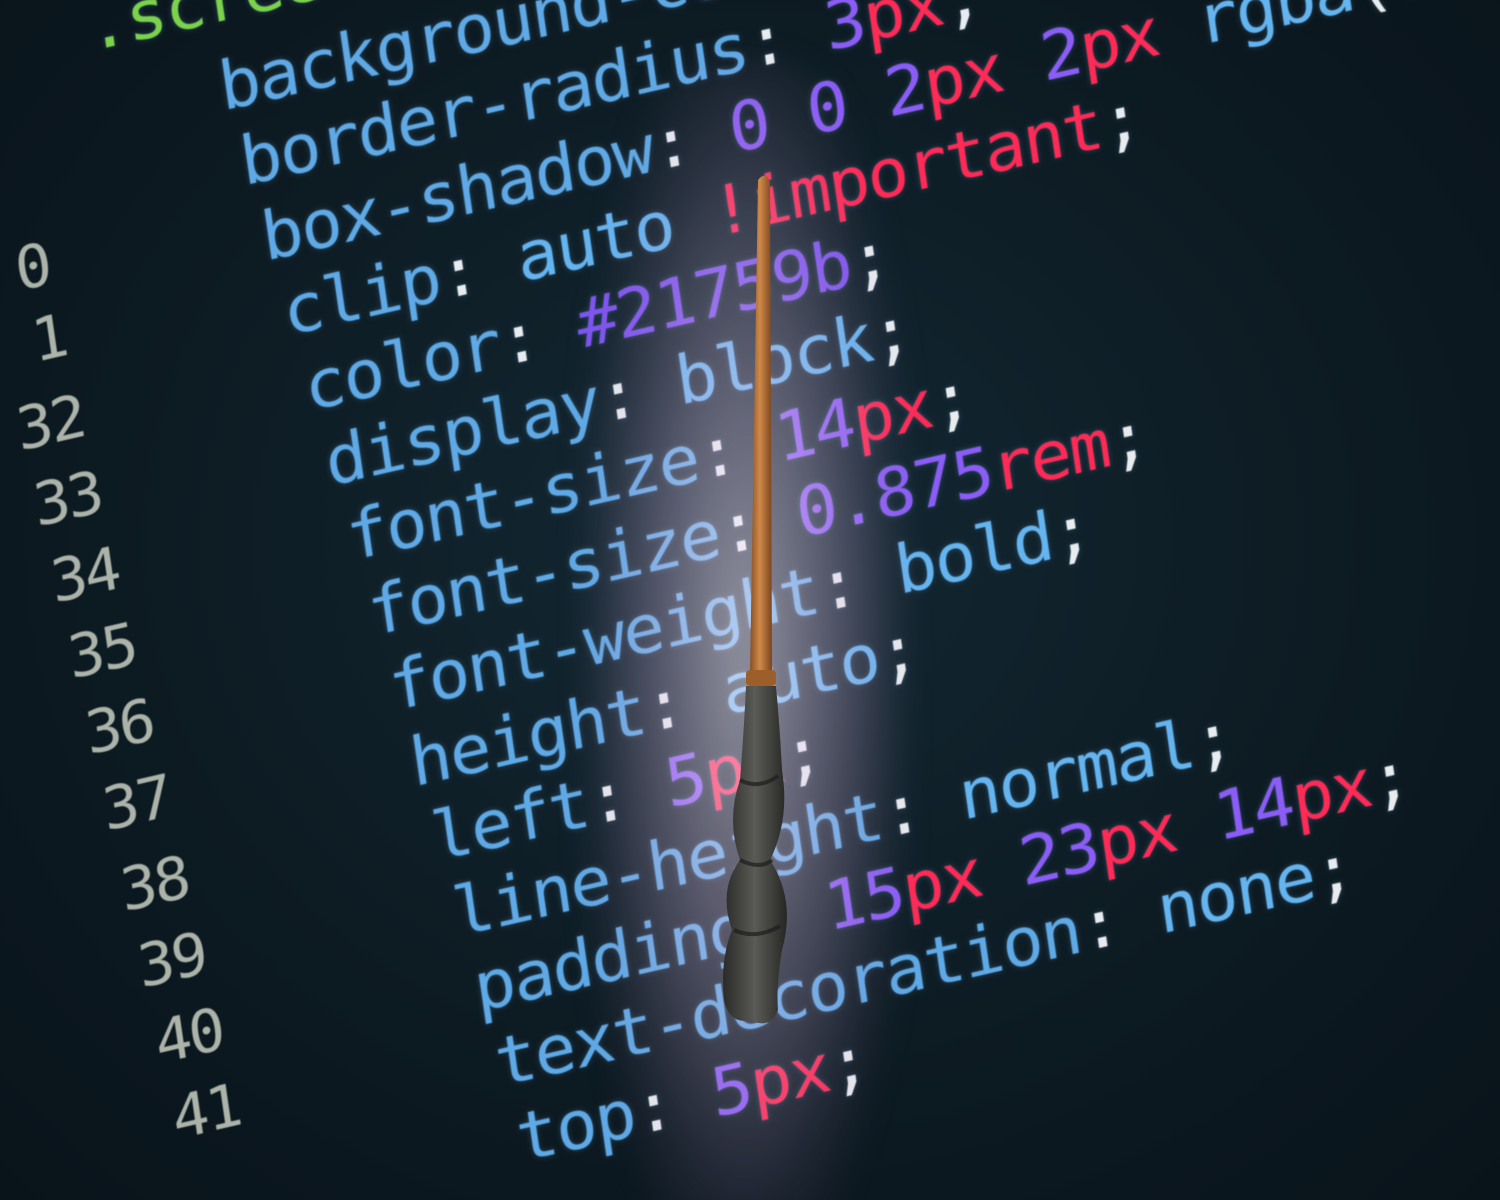 The width and height of the screenshot is (1500, 1200). I want to click on line-number: 34, so click(84, 575).